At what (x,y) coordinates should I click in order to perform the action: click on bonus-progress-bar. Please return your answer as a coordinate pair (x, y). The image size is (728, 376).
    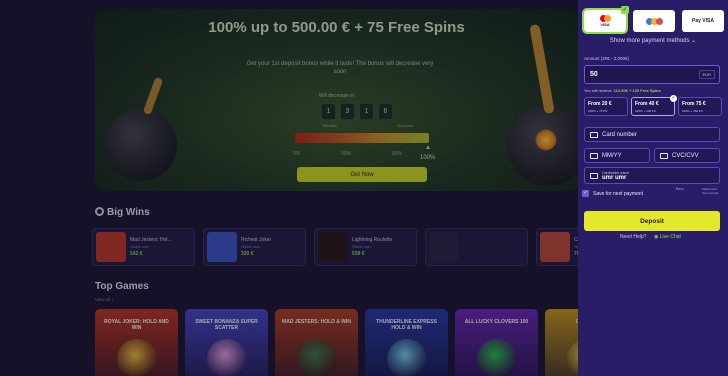
    Looking at the image, I should click on (362, 138).